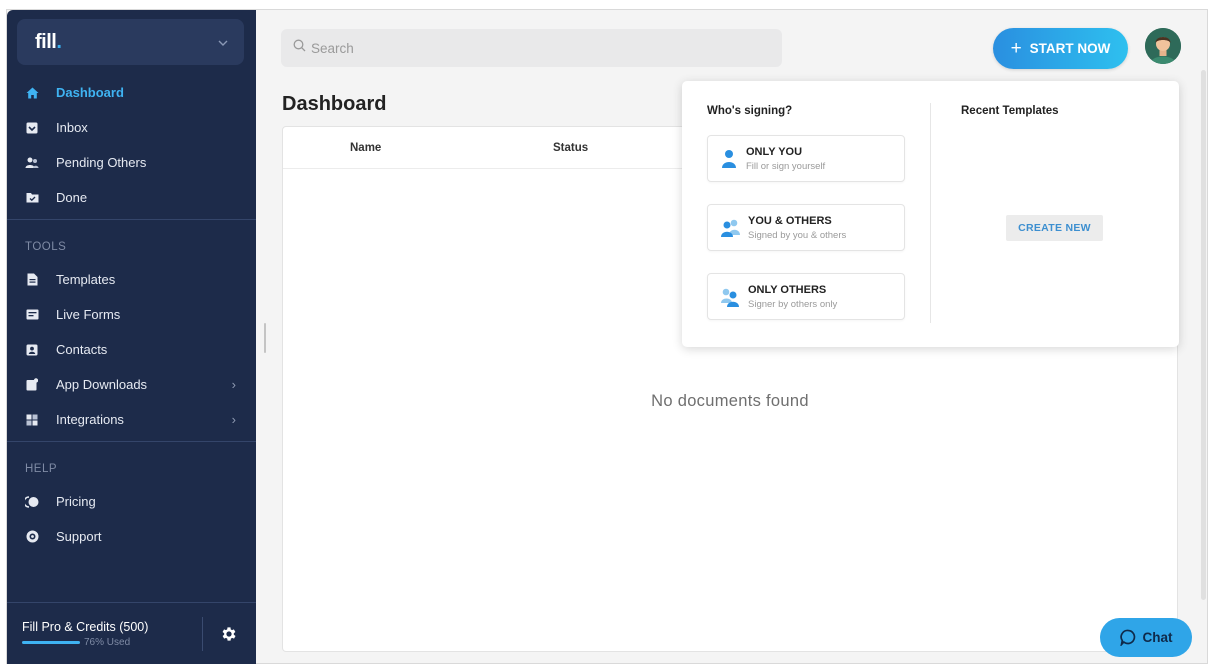 The height and width of the screenshot is (664, 1214). Describe the element at coordinates (1127, 637) in the screenshot. I see `chat-bubble-icon` at that location.